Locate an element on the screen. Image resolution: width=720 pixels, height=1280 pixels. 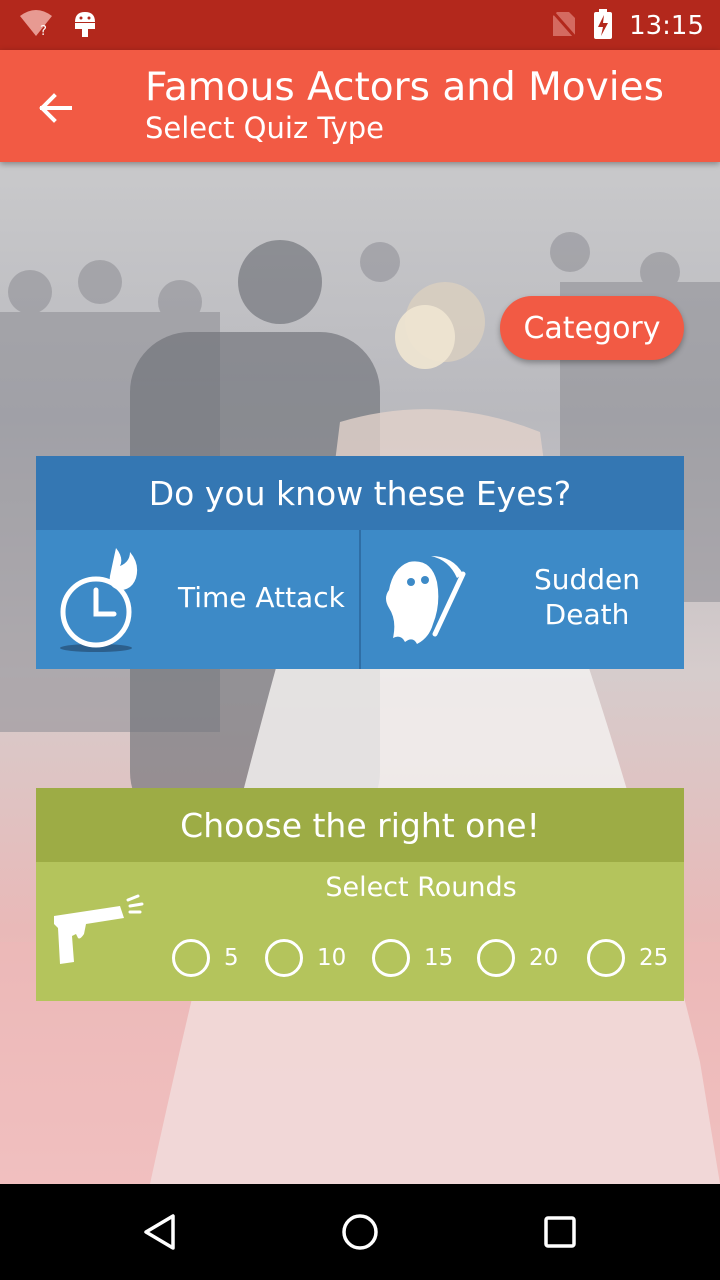
wifi-question-icon: ? is located at coordinates (36, 25).